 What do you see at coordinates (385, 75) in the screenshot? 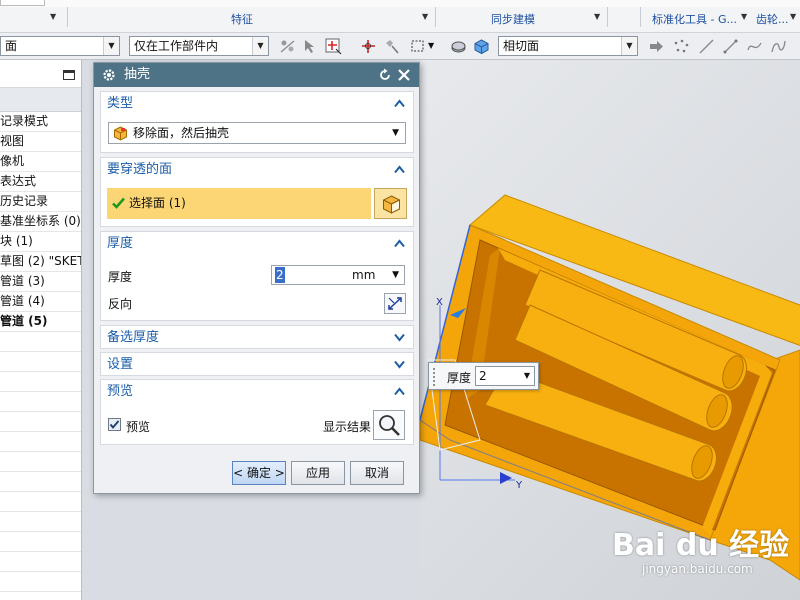
I see `reset-icon` at bounding box center [385, 75].